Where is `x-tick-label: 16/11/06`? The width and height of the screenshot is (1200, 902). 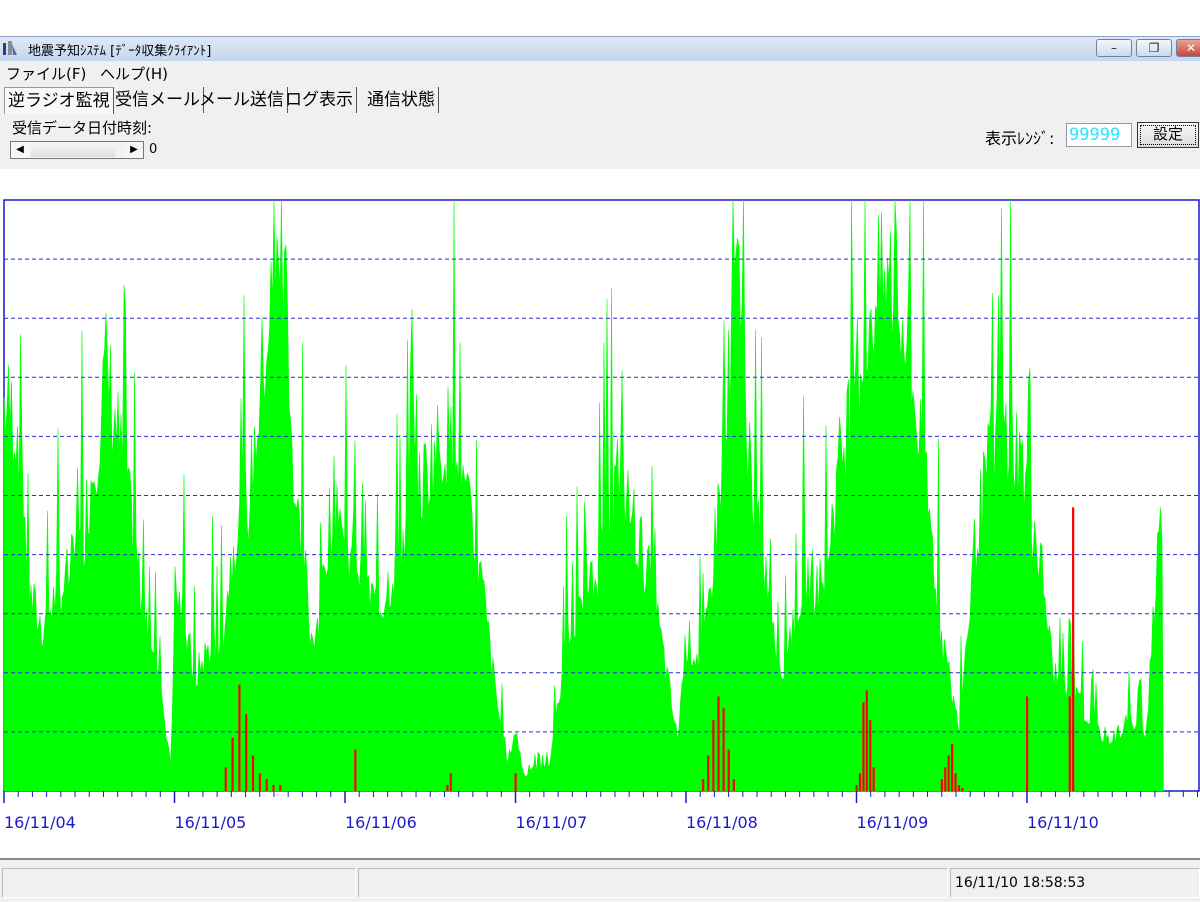
x-tick-label: 16/11/06 is located at coordinates (381, 822).